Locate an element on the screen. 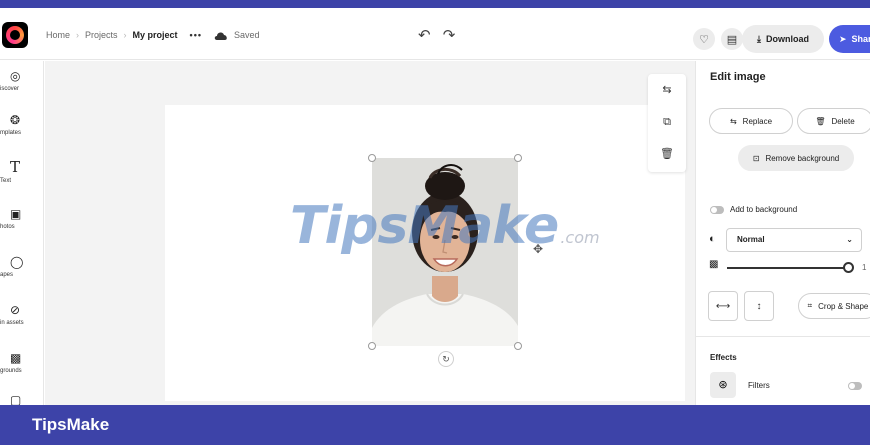  photos-icon: ▣ is located at coordinates (16, 214).